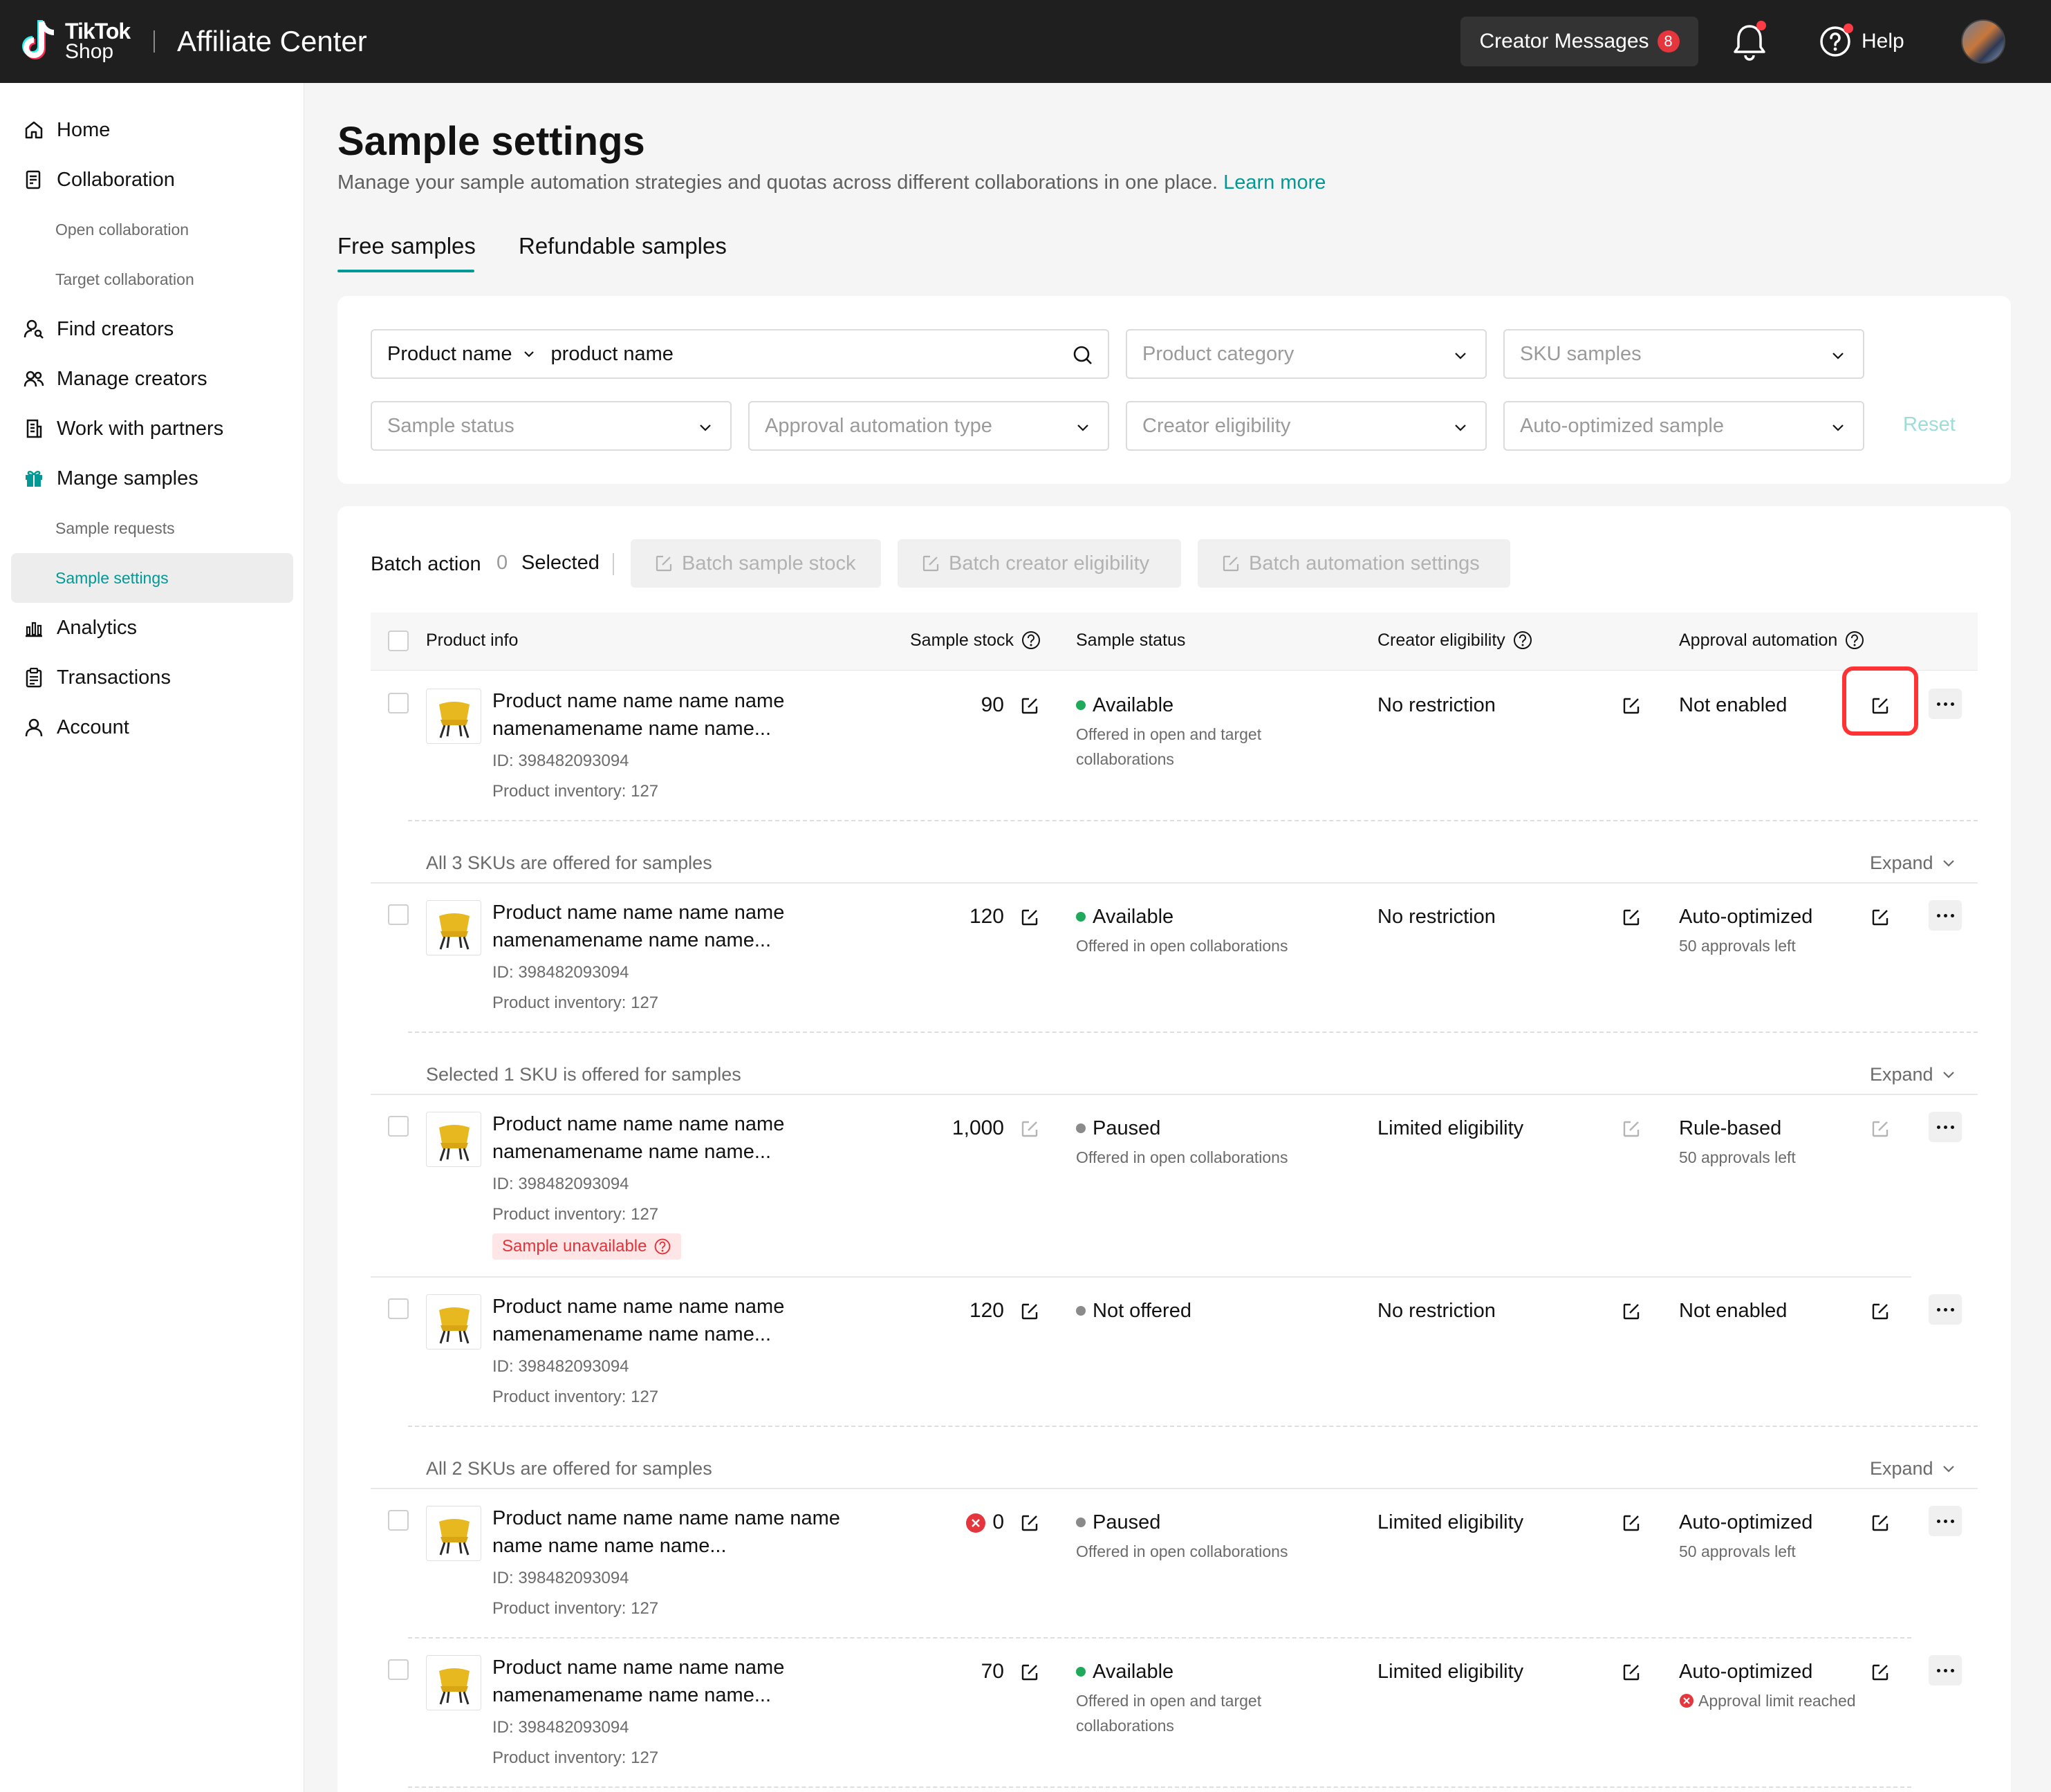 This screenshot has width=2051, height=1792. What do you see at coordinates (152, 329) in the screenshot?
I see `sidebar-item-find-creators: Find creators` at bounding box center [152, 329].